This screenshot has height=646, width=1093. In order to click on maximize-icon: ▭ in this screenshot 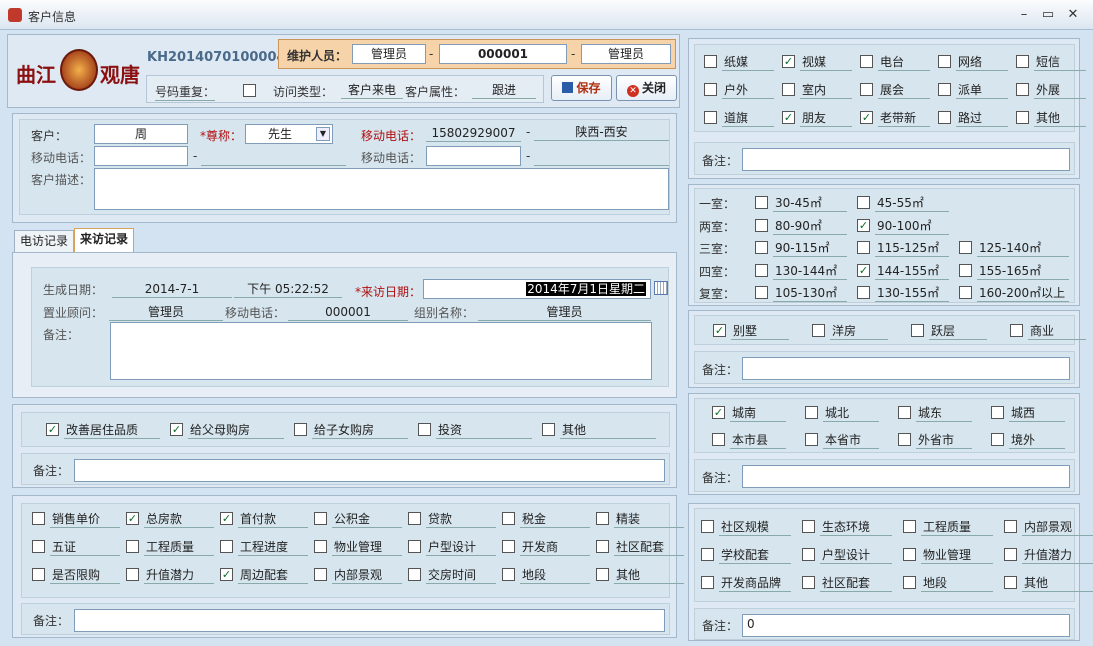, I will do `click(1048, 15)`.